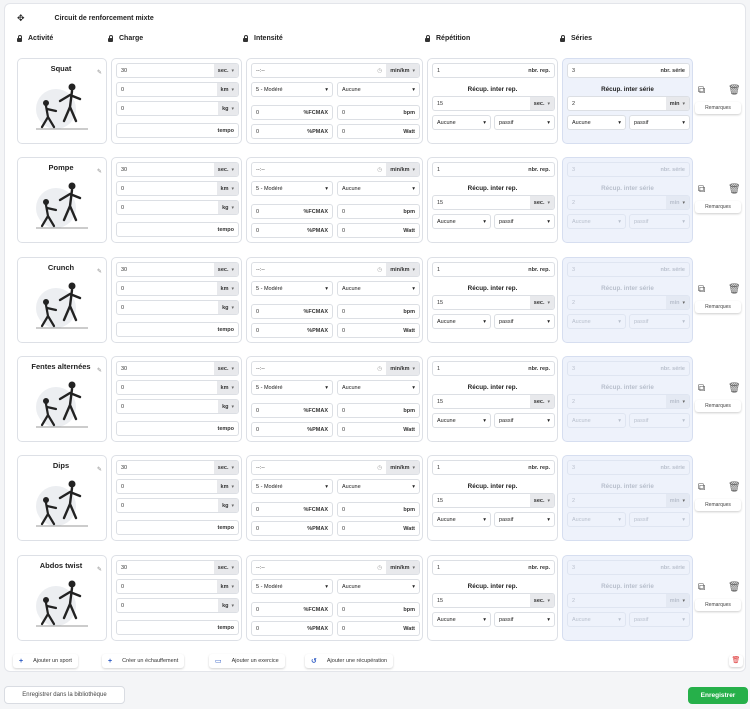 The width and height of the screenshot is (750, 709). Describe the element at coordinates (247, 661) in the screenshot. I see `add-exercise-button: ▭ Ajouter un exercice` at that location.